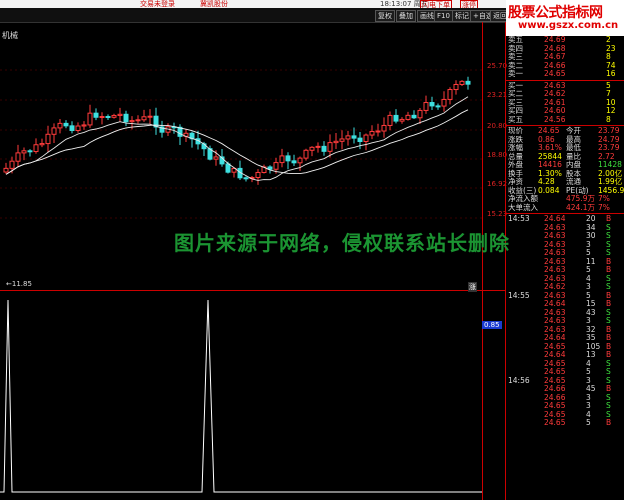 The width and height of the screenshot is (624, 500). Describe the element at coordinates (565, 148) in the screenshot. I see `quote-row: 涨幅 3.61% 最低 23.79` at that location.